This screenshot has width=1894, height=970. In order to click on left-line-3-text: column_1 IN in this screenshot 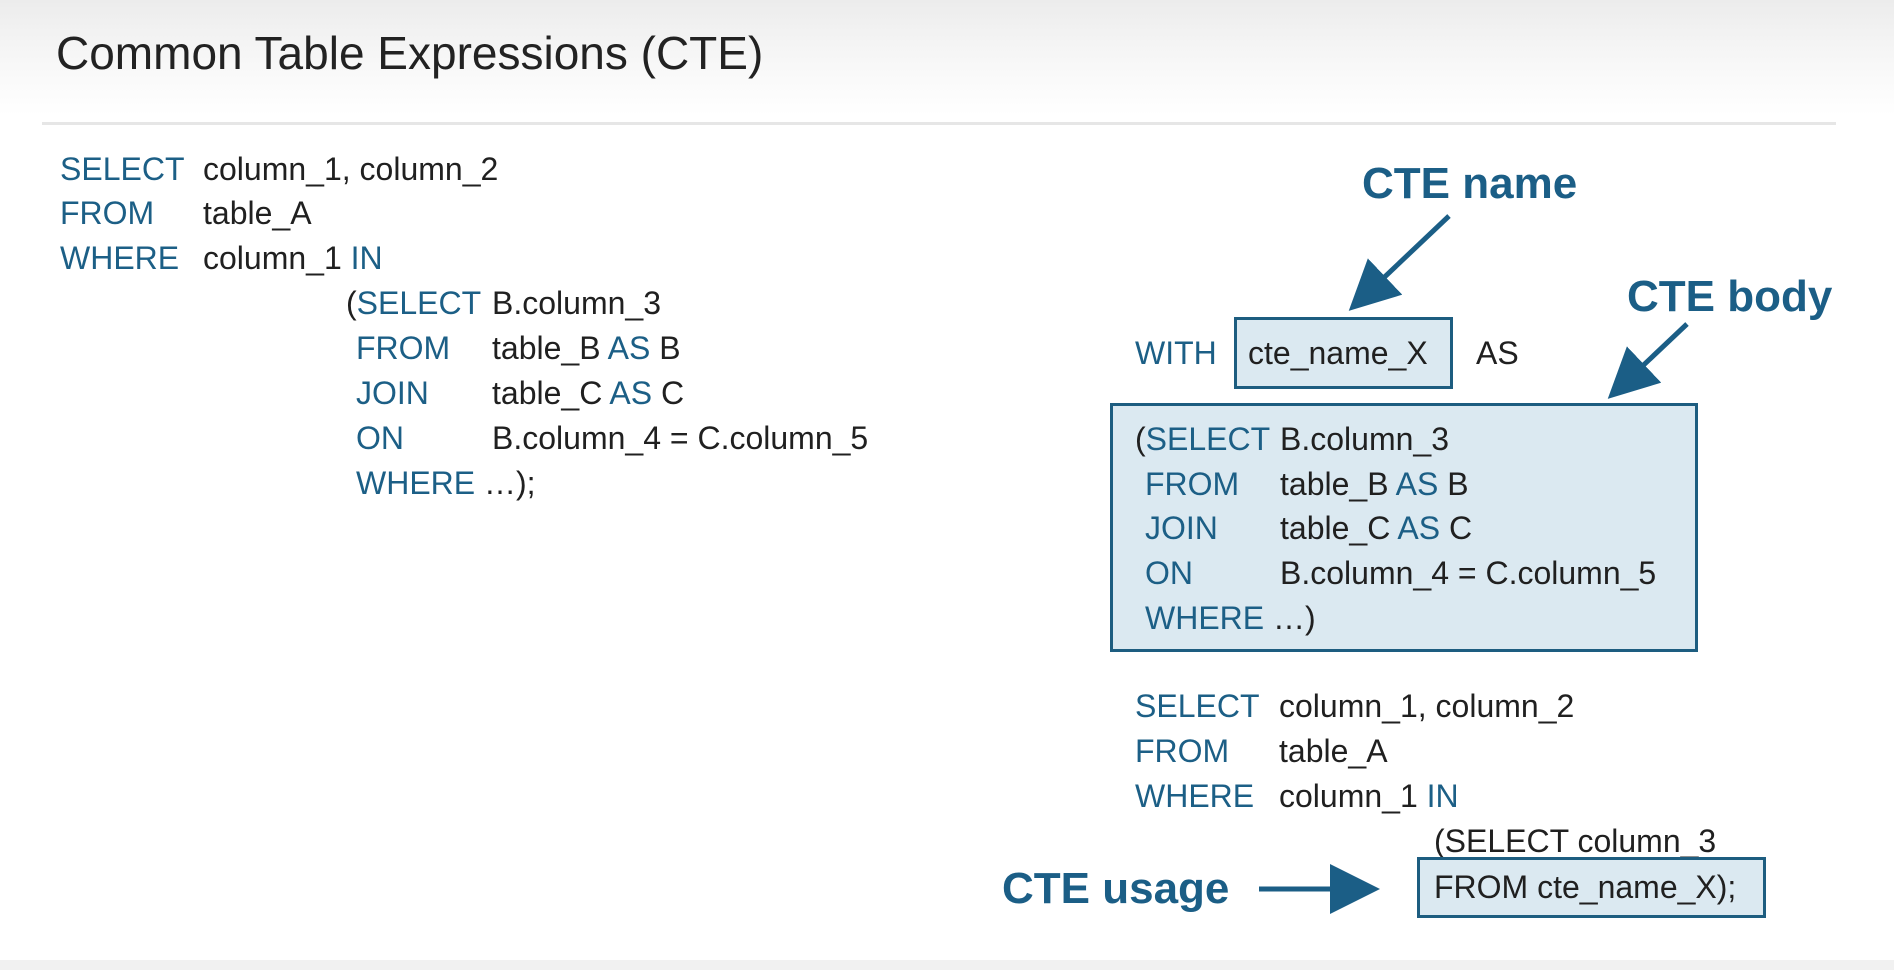, I will do `click(293, 258)`.